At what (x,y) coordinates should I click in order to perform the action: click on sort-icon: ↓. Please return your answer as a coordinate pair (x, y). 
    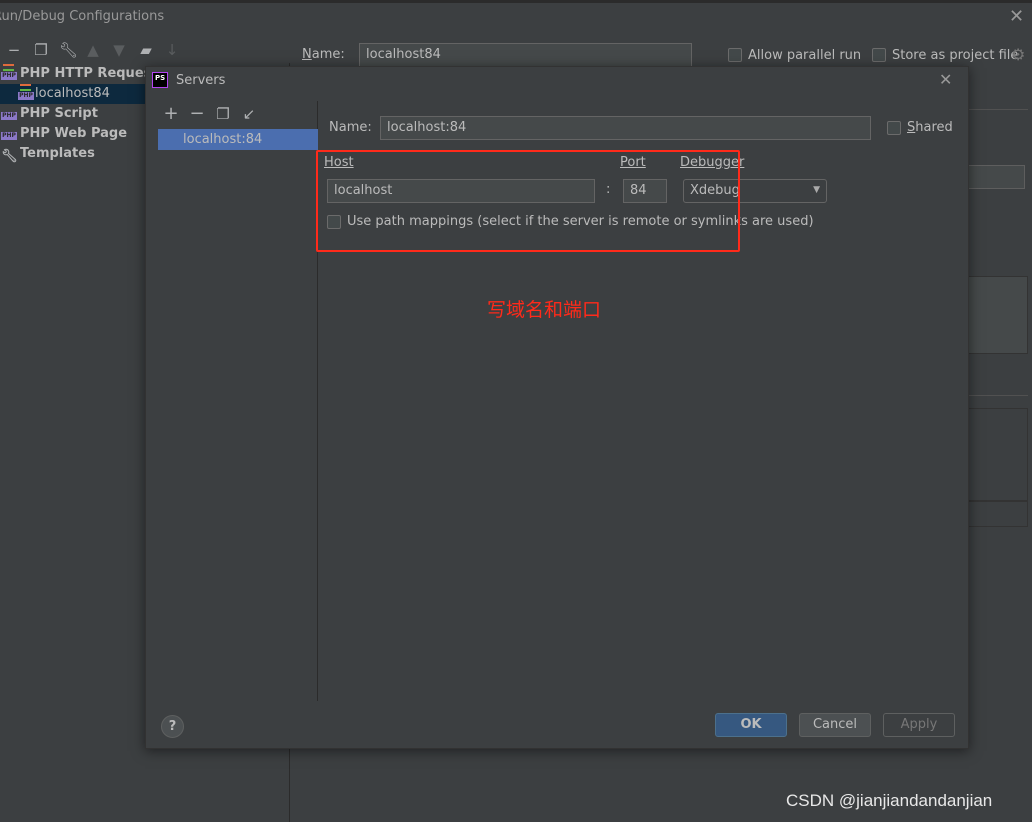
    Looking at the image, I should click on (172, 50).